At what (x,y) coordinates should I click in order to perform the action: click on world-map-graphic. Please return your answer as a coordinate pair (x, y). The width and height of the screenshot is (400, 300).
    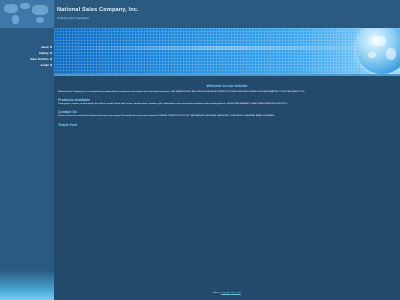
    Looking at the image, I should click on (27, 14).